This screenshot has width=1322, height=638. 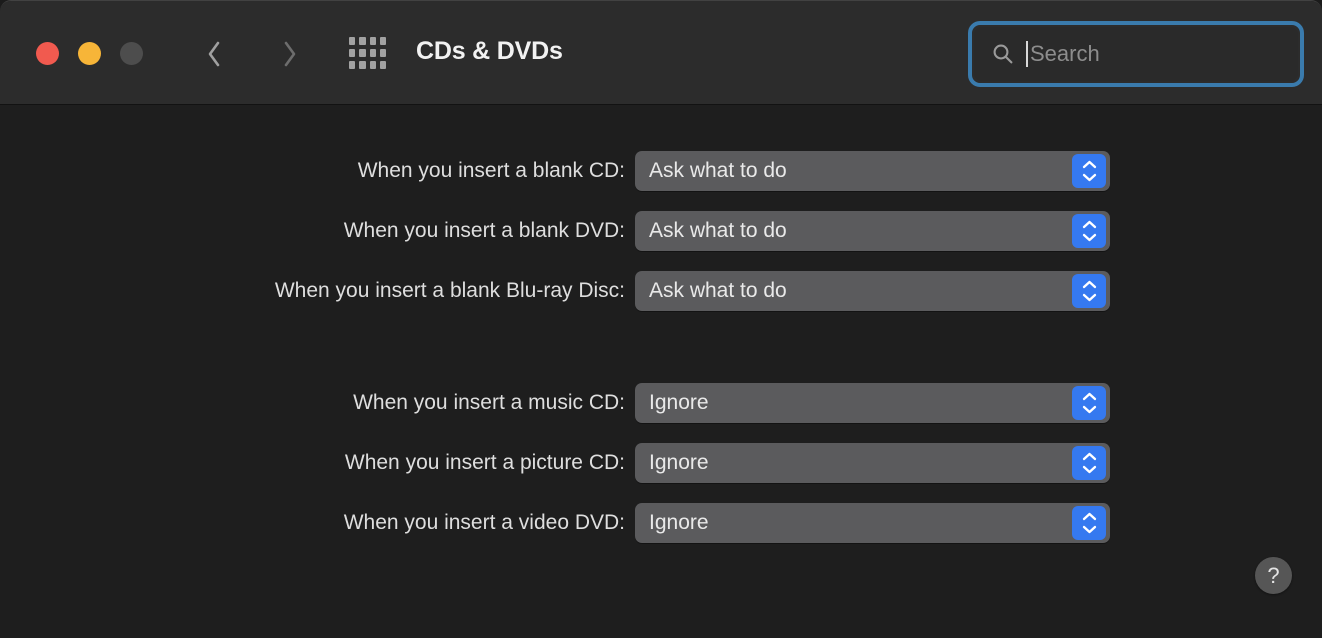 I want to click on popup-blank-cd: Ask what to do, so click(x=872, y=171).